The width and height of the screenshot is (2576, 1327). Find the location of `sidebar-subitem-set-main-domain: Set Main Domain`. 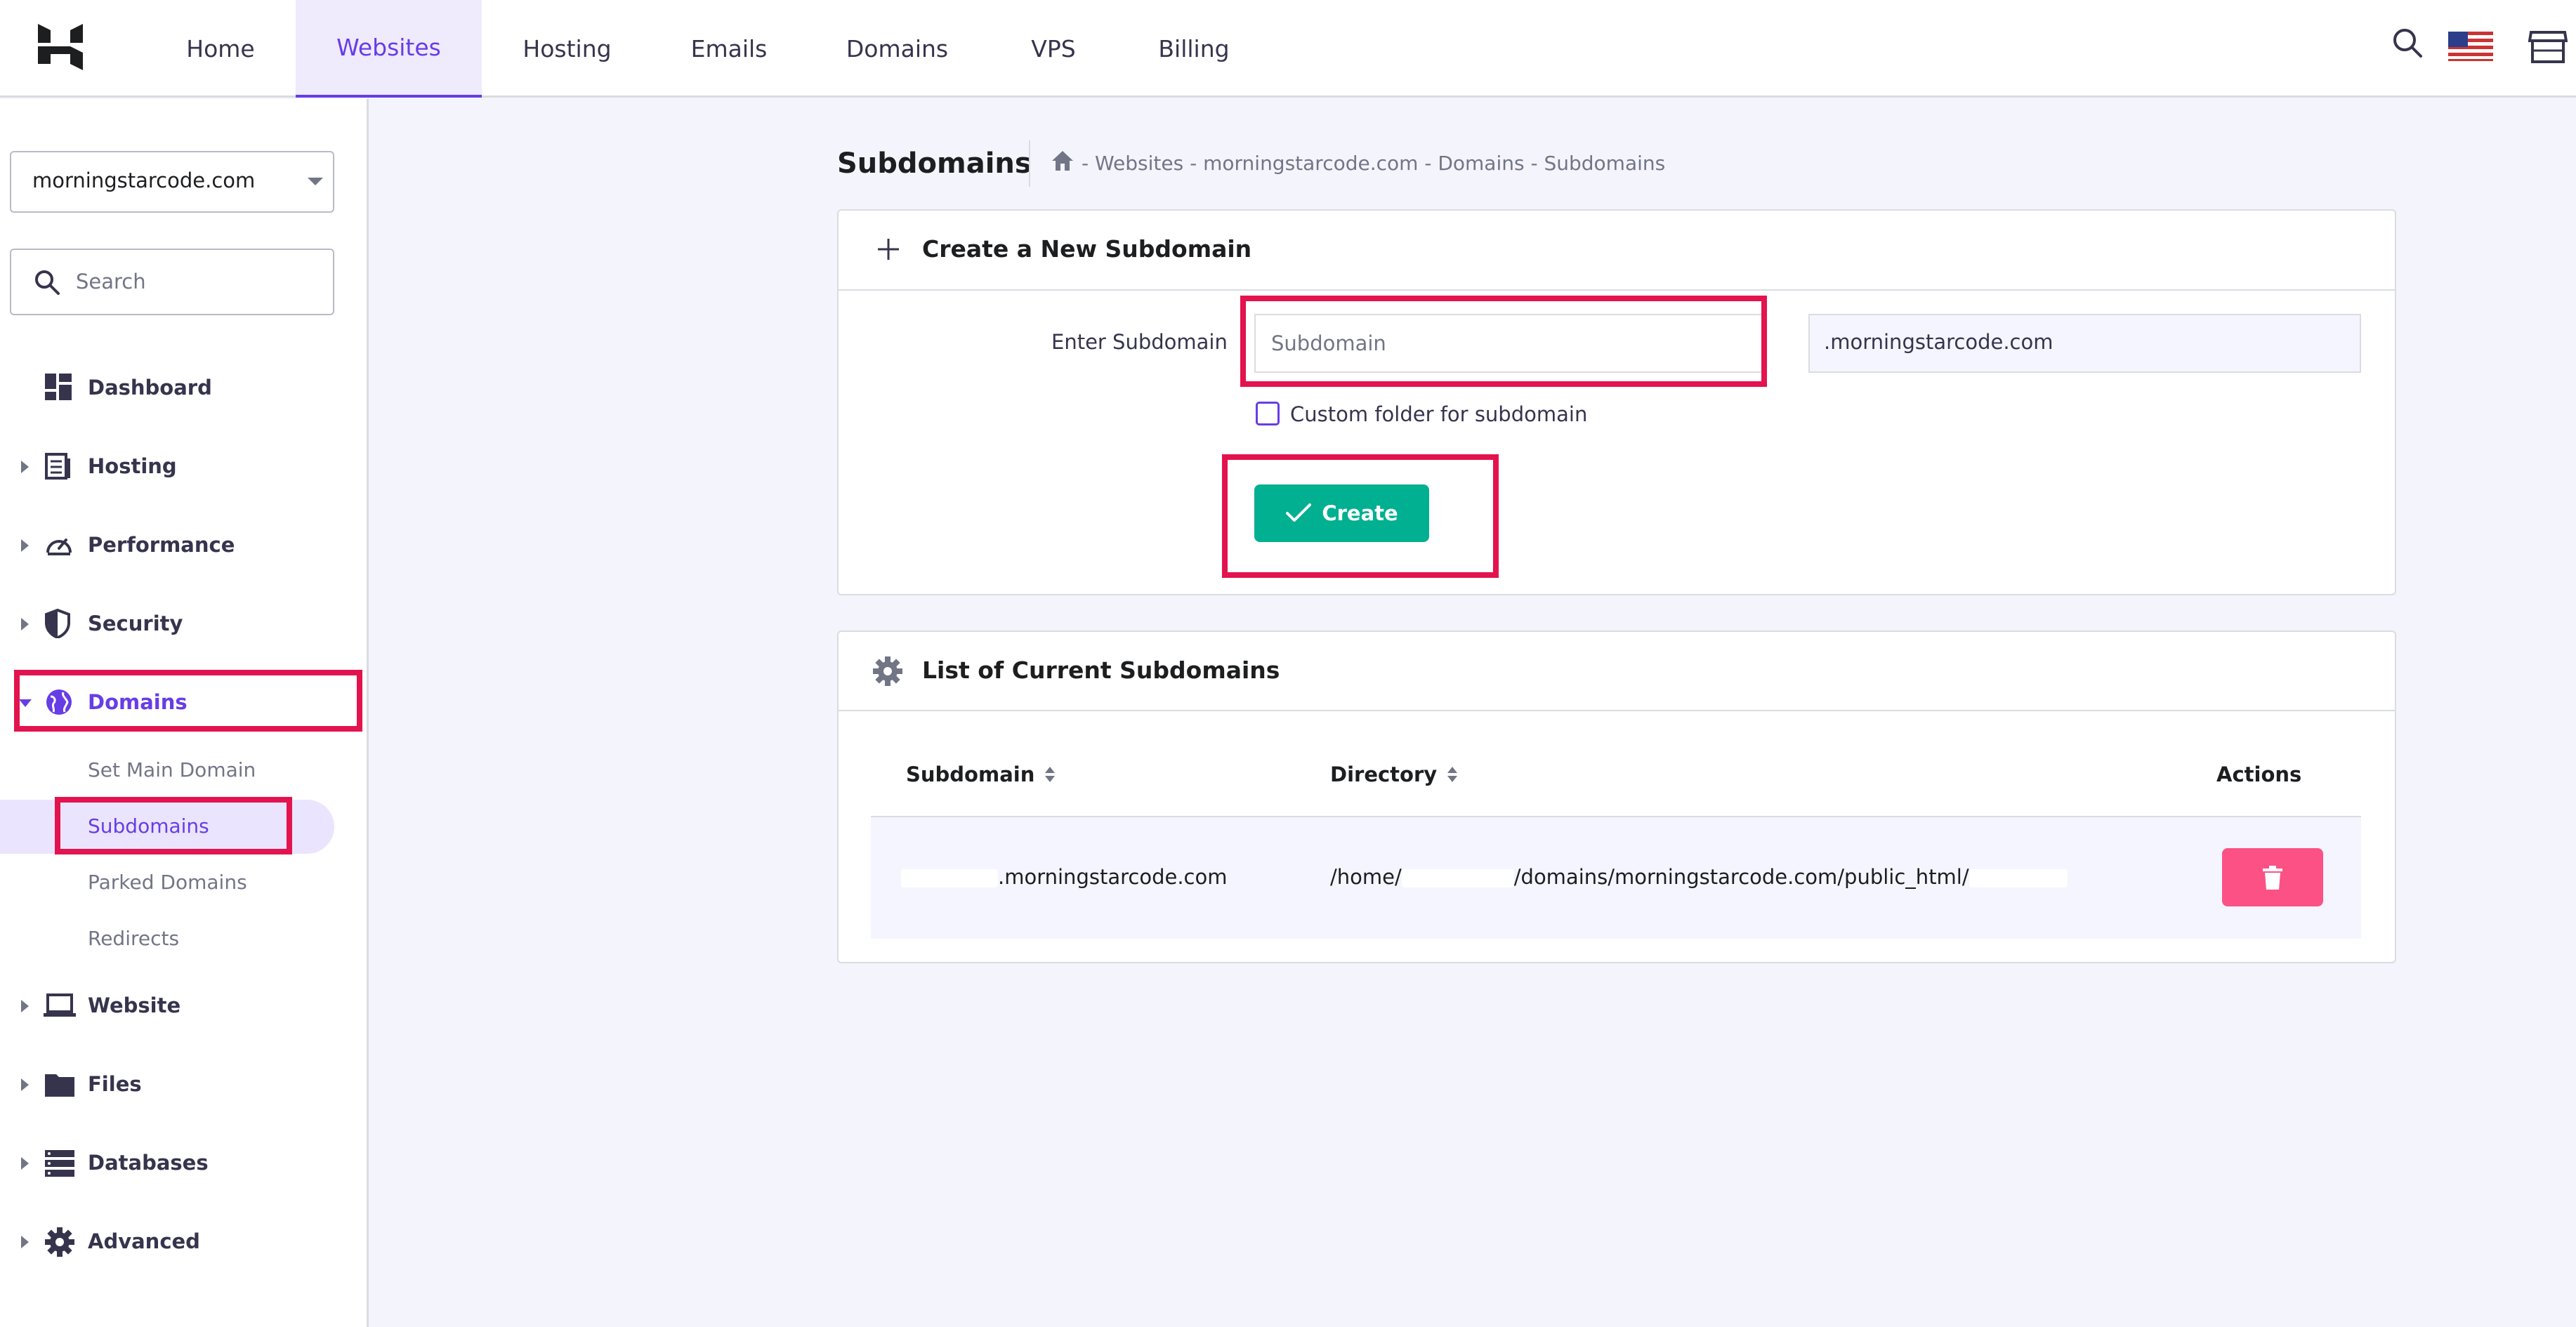

sidebar-subitem-set-main-domain: Set Main Domain is located at coordinates (172, 770).